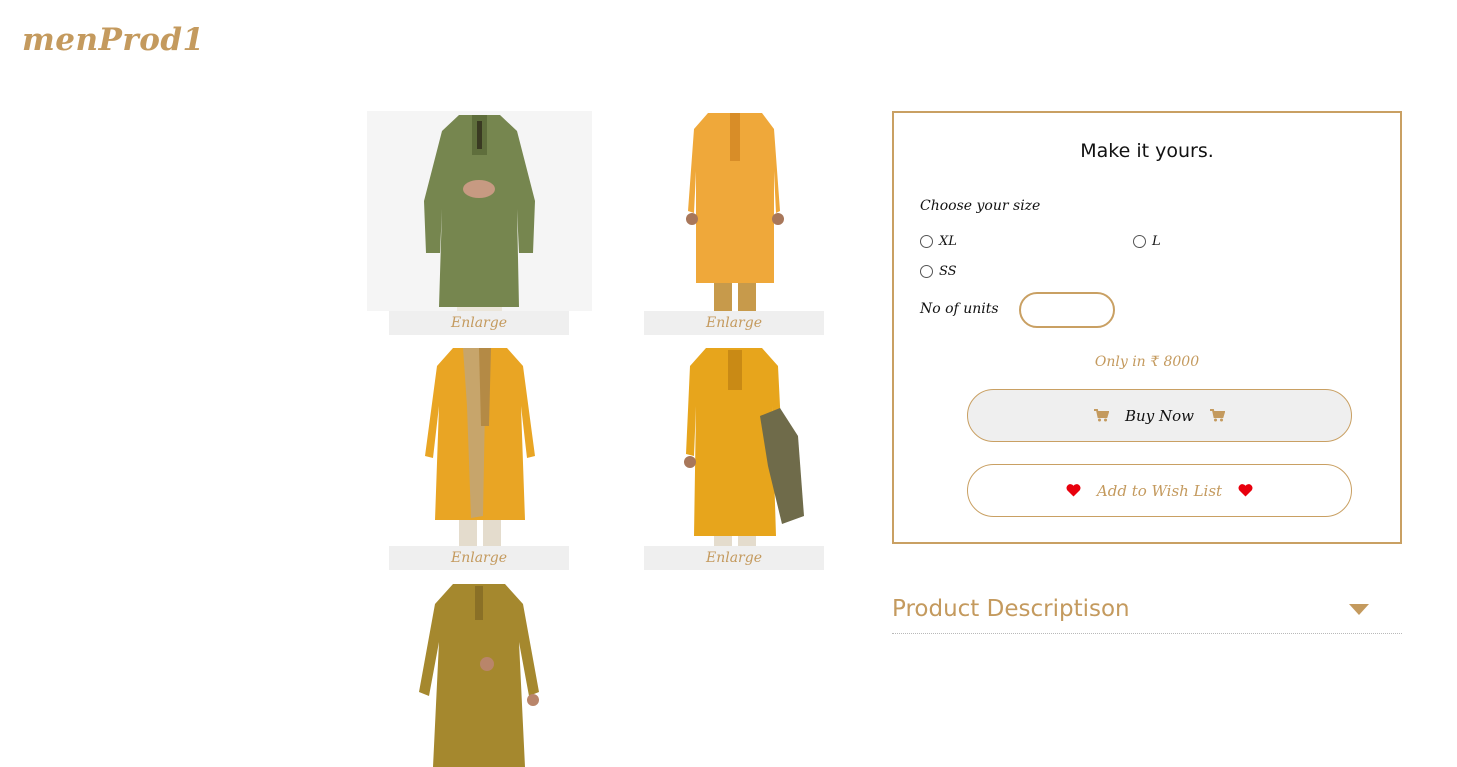  What do you see at coordinates (1011, 609) in the screenshot?
I see `product-description-title: Product Descriptison` at bounding box center [1011, 609].